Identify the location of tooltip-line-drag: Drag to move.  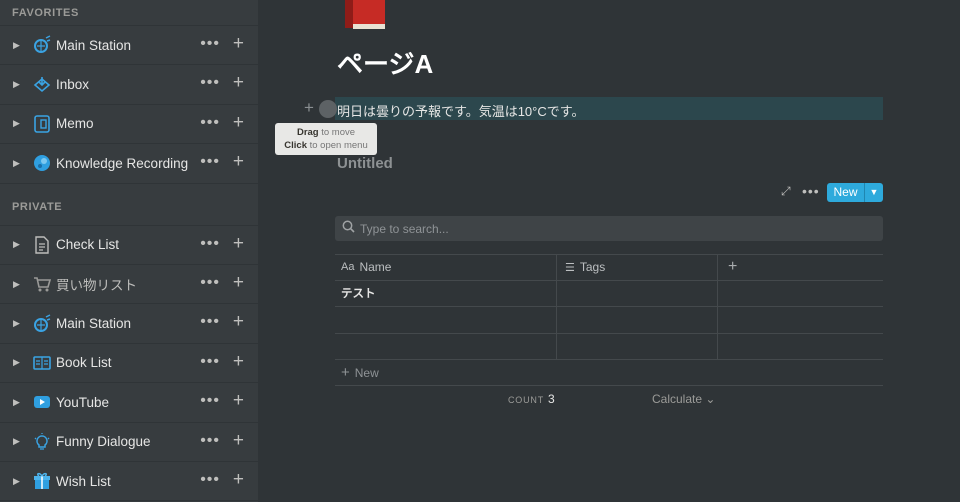
(326, 132).